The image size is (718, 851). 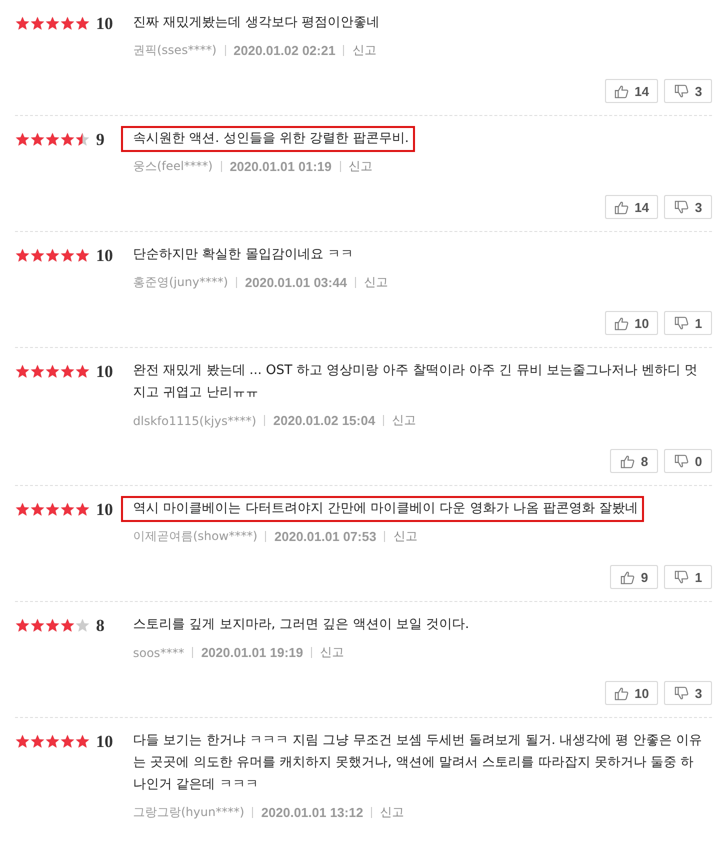 I want to click on rating-score: 8, so click(x=100, y=626).